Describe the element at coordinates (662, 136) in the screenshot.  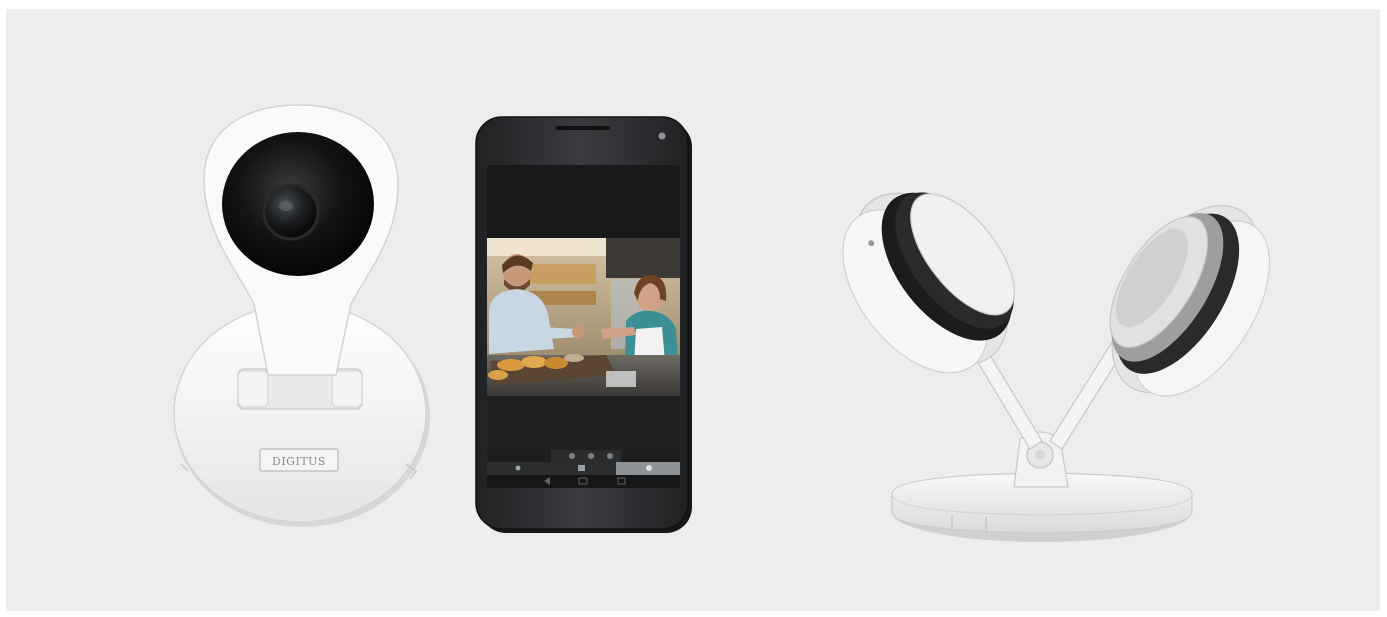
I see `phone-front-camera` at that location.